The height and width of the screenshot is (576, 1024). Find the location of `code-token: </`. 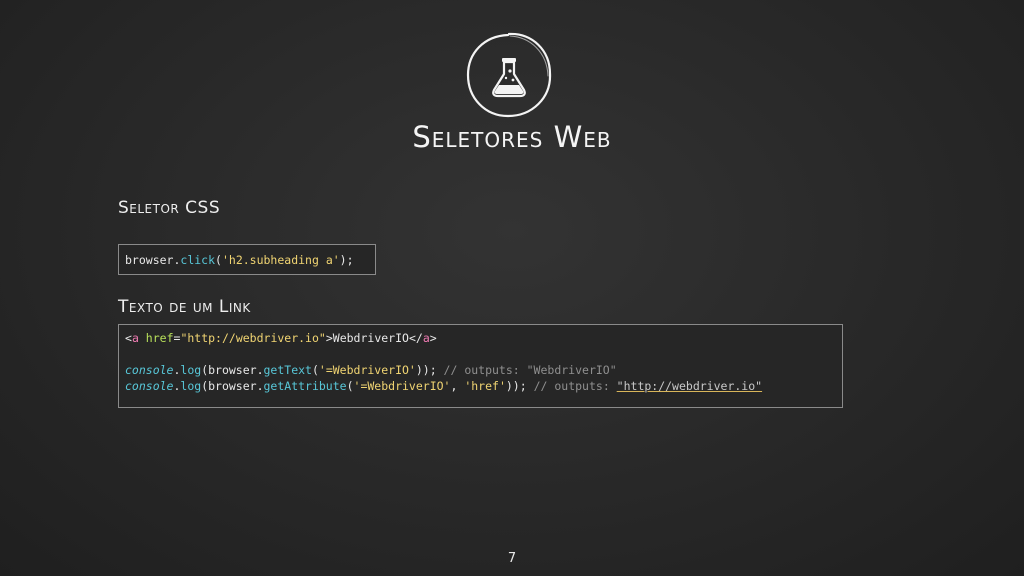

code-token: </ is located at coordinates (415, 338).